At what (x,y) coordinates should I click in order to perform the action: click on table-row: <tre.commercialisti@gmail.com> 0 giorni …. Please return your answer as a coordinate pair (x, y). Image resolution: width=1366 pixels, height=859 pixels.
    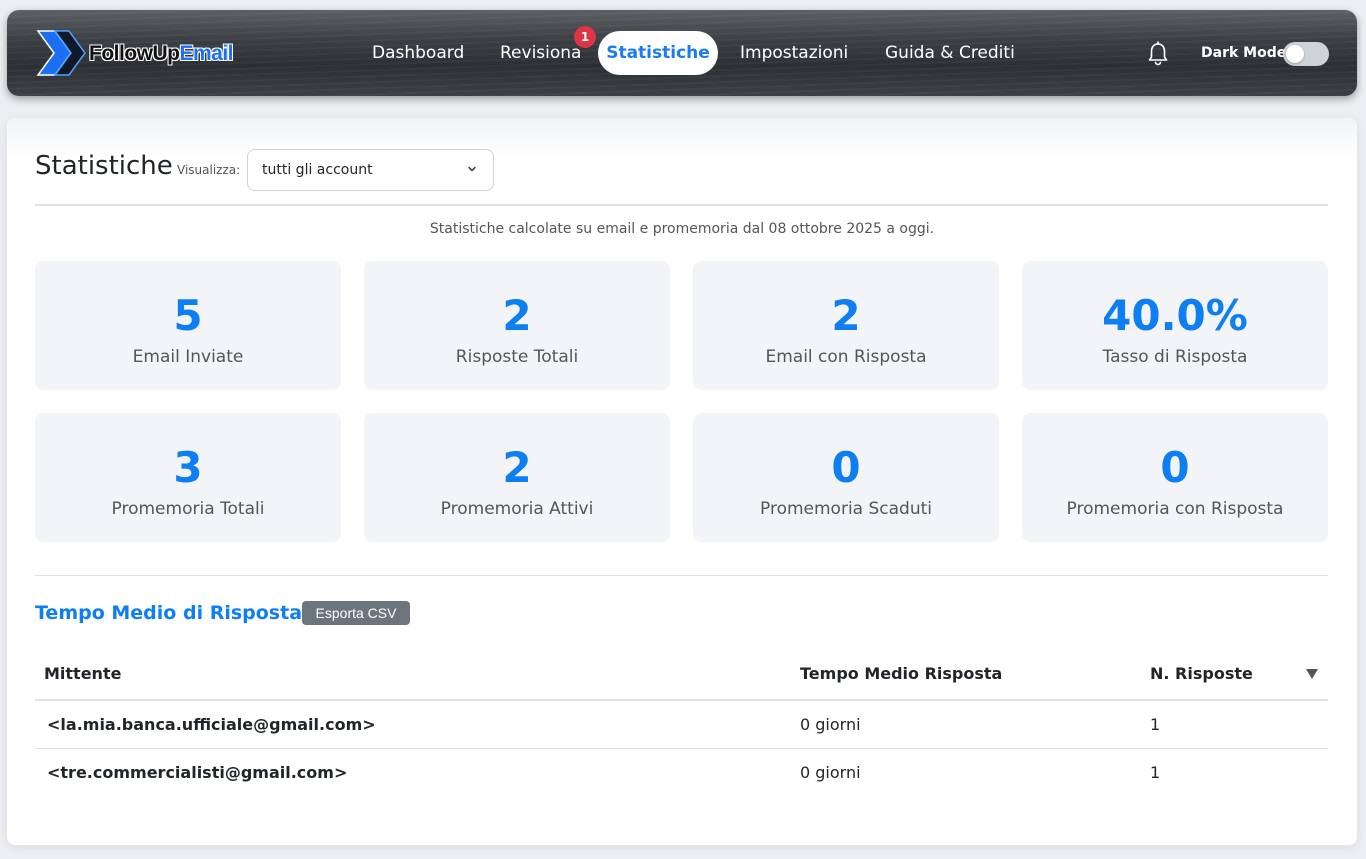
    Looking at the image, I should click on (681, 773).